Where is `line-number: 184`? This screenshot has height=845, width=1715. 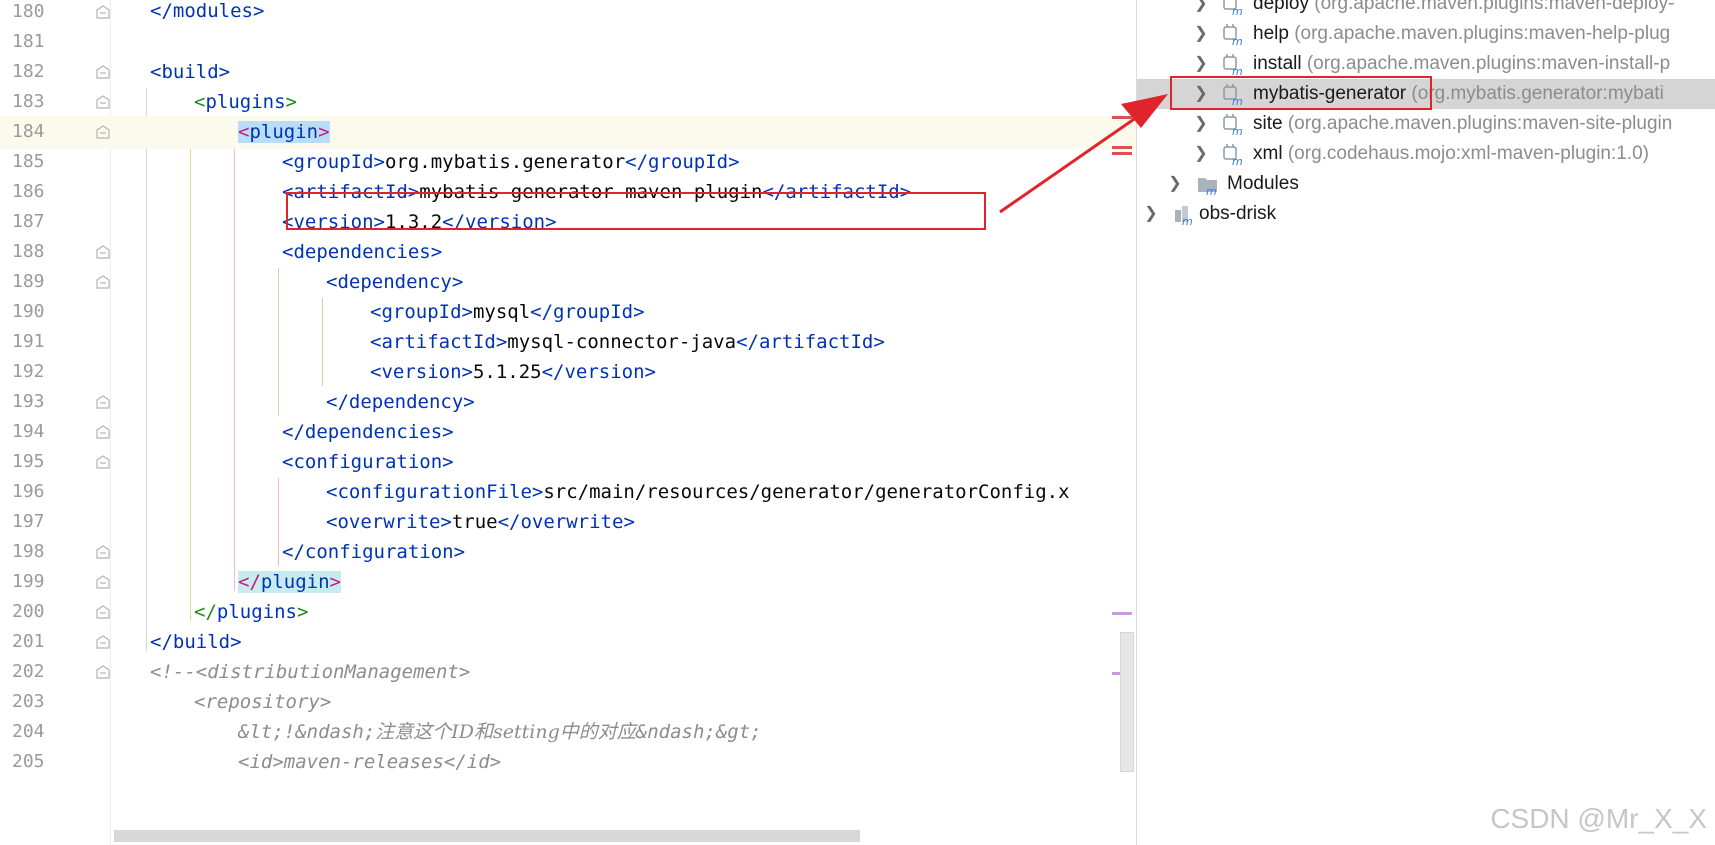
line-number: 184 is located at coordinates (28, 131).